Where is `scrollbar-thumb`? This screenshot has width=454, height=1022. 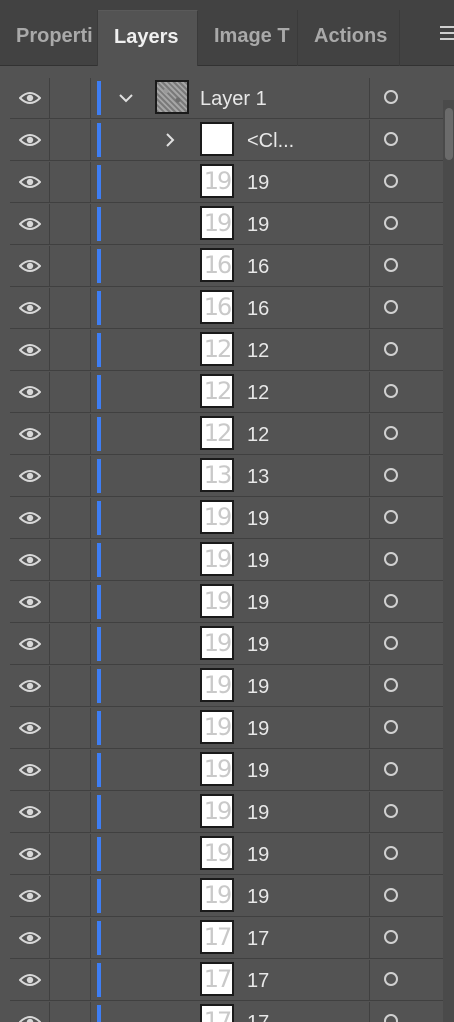
scrollbar-thumb is located at coordinates (449, 134).